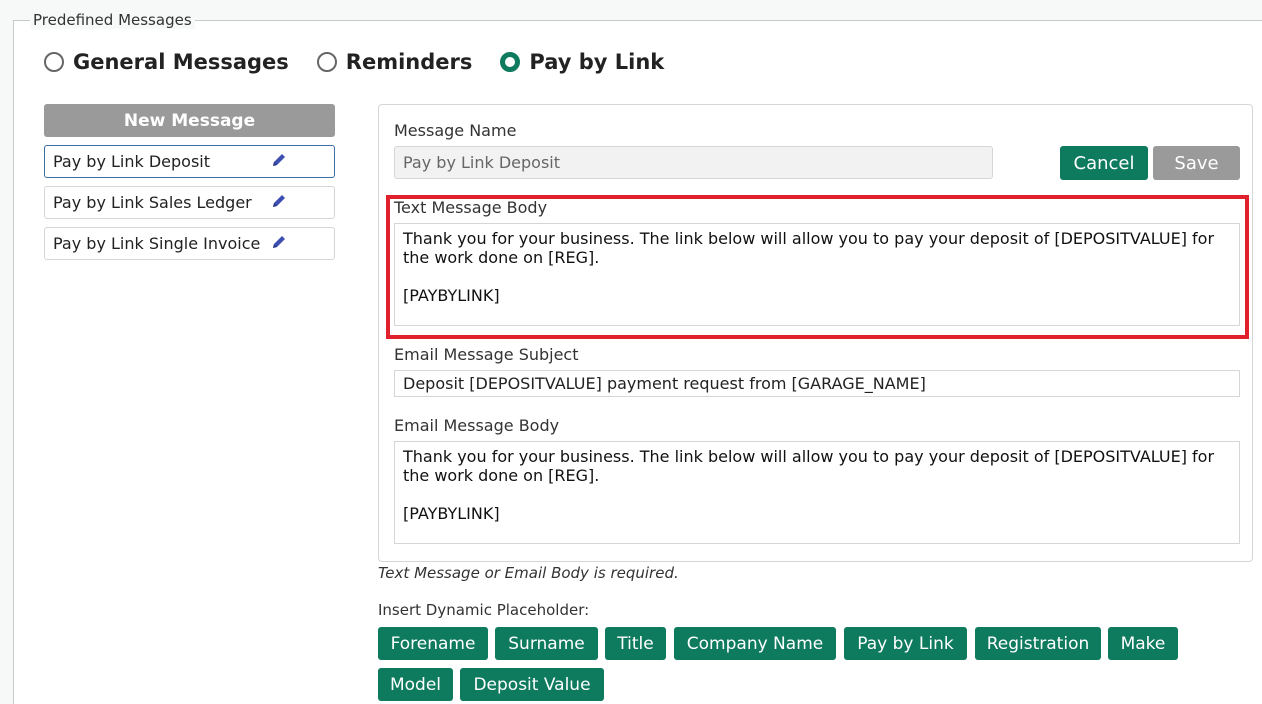 This screenshot has width=1262, height=704. What do you see at coordinates (455, 130) in the screenshot?
I see `message-name-label: Message Name` at bounding box center [455, 130].